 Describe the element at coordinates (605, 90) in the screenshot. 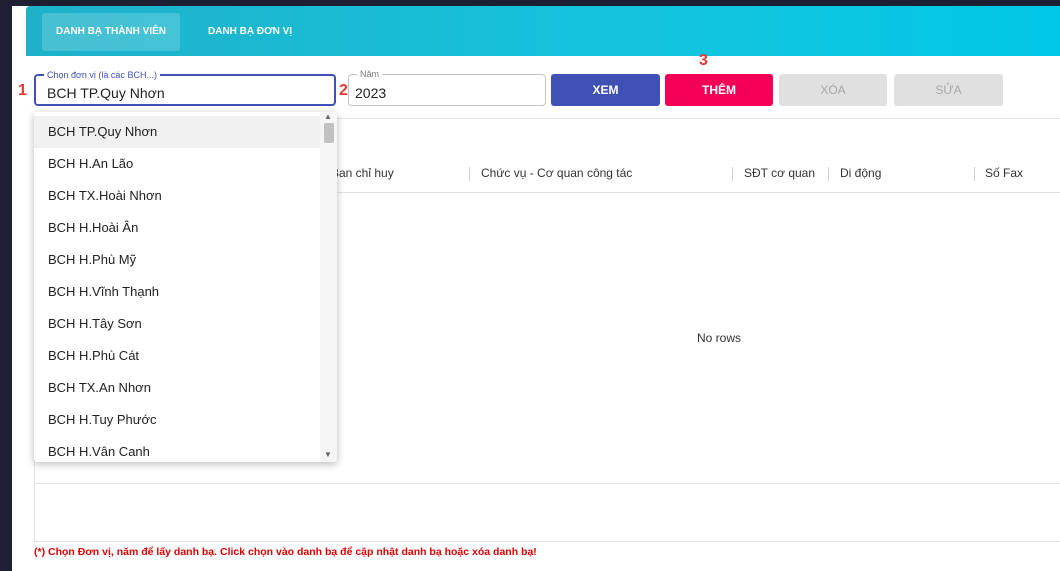

I see `xem-button: XEM` at that location.